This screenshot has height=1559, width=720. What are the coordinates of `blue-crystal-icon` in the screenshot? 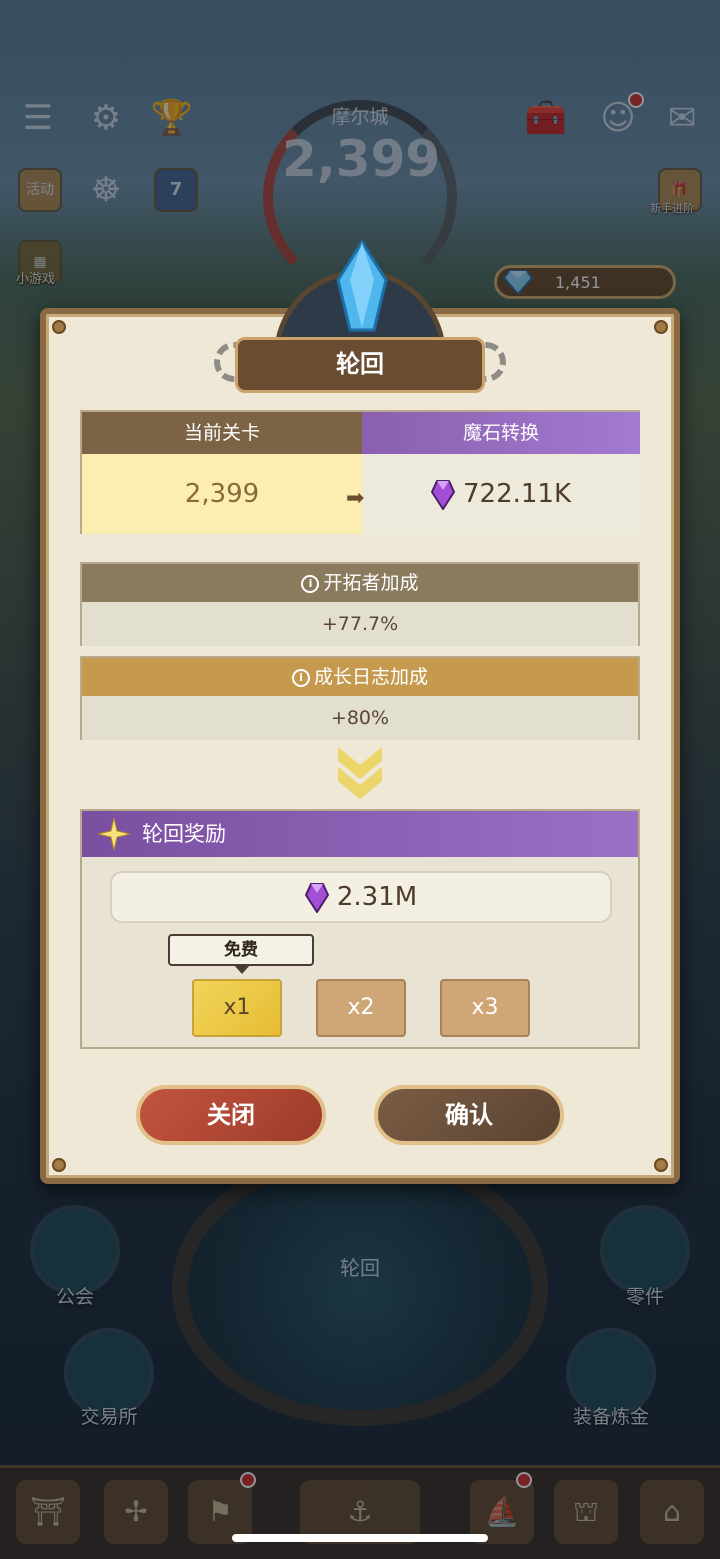 It's located at (362, 286).